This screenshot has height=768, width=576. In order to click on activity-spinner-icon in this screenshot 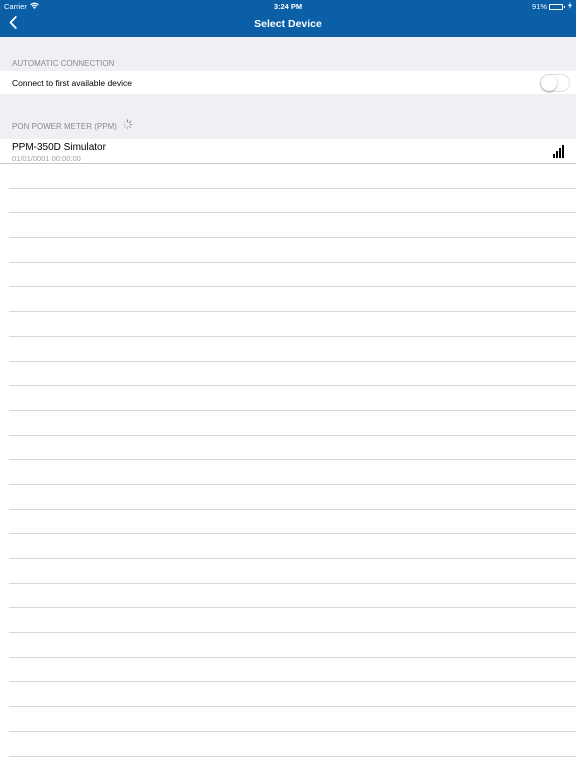, I will do `click(127, 125)`.